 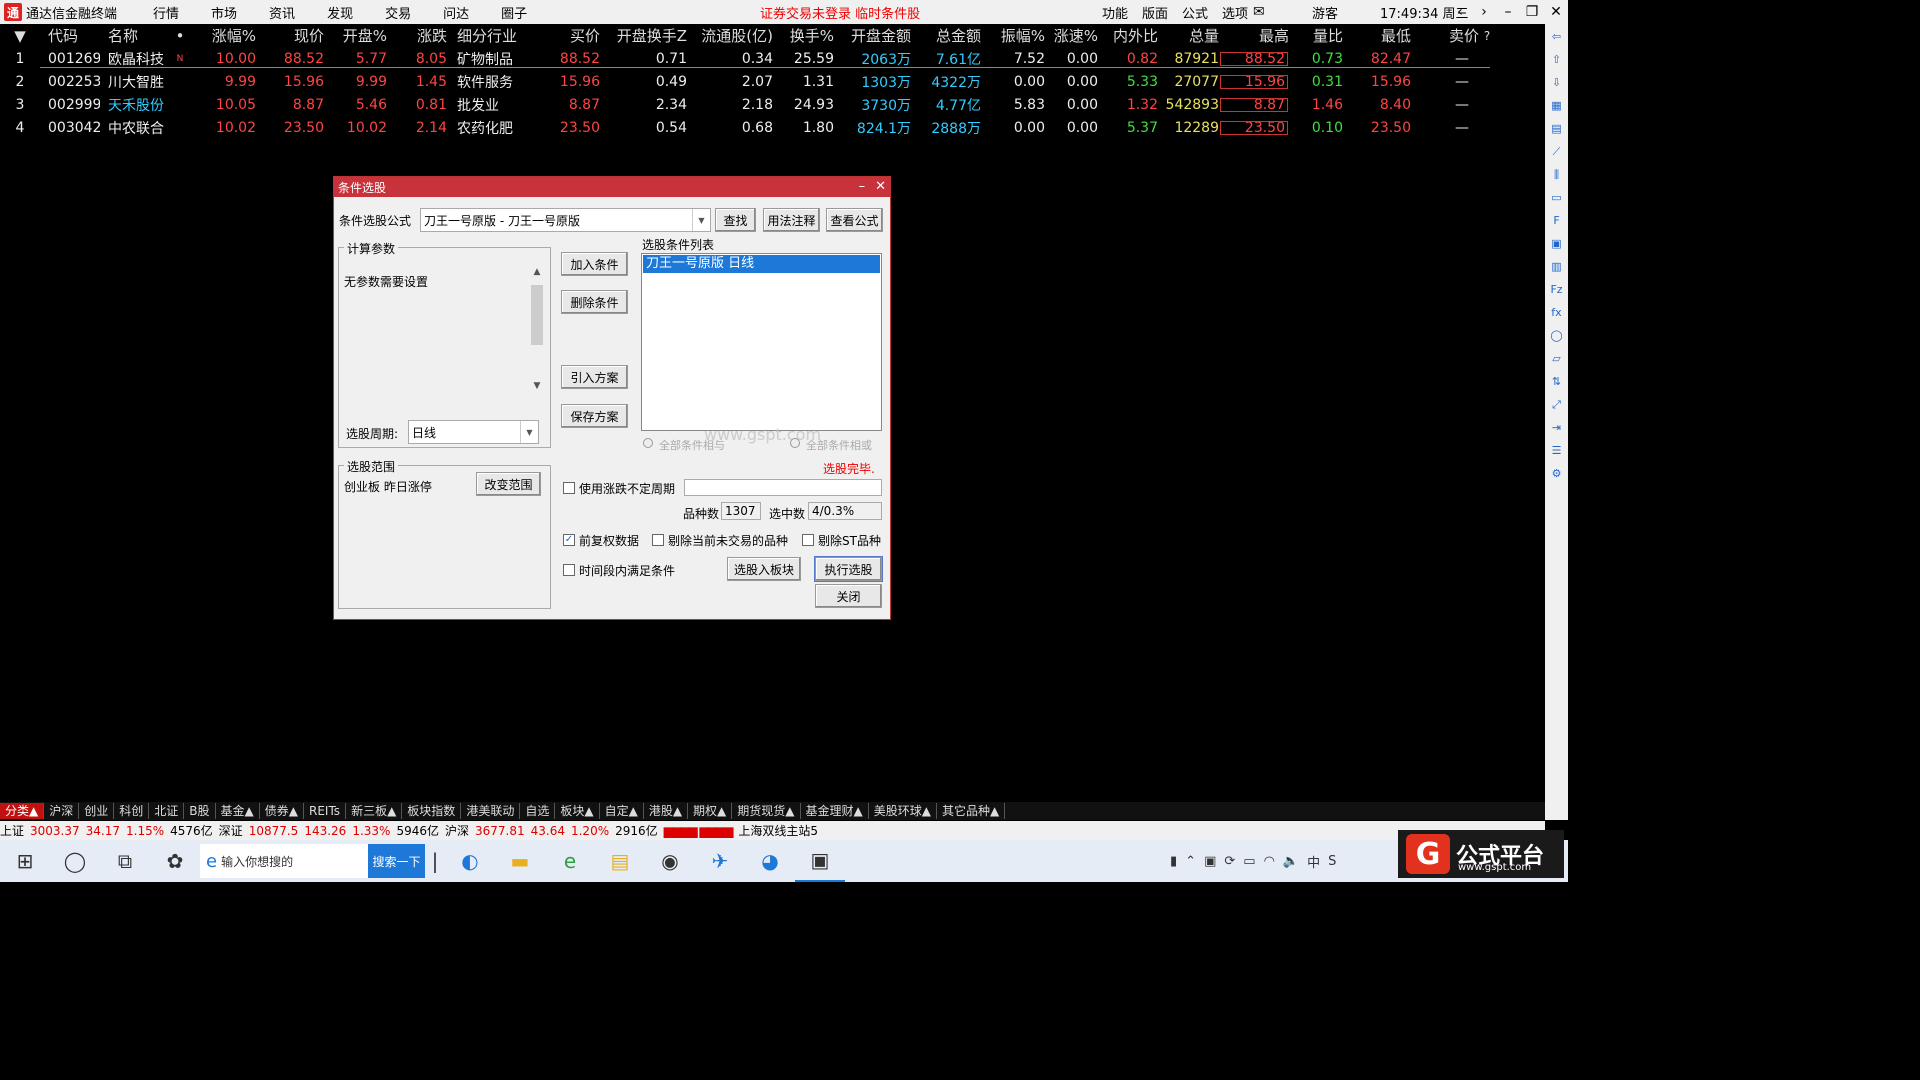 What do you see at coordinates (594, 302) in the screenshot?
I see `delete-condition-button: 删除条件` at bounding box center [594, 302].